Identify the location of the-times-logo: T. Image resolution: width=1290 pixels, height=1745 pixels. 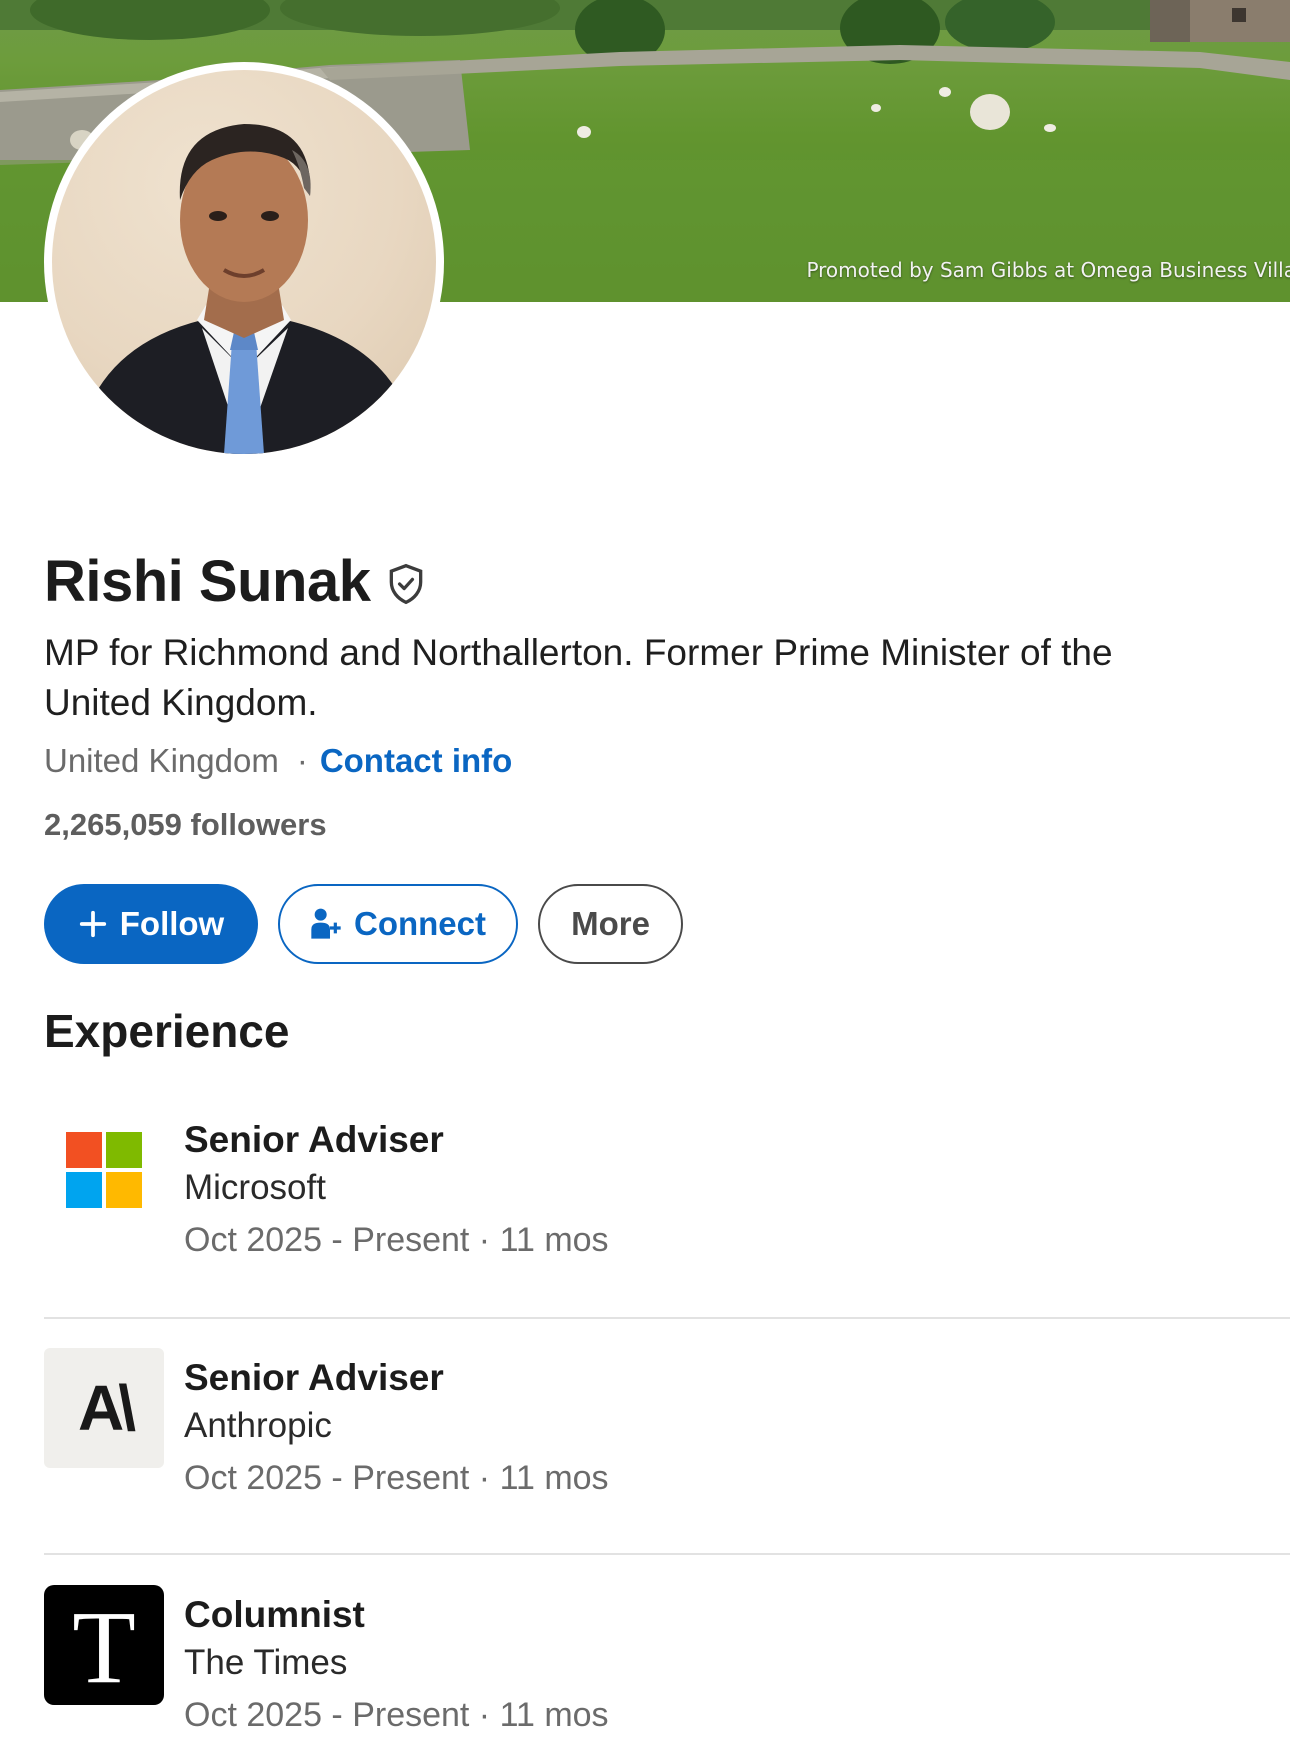
(104, 1645).